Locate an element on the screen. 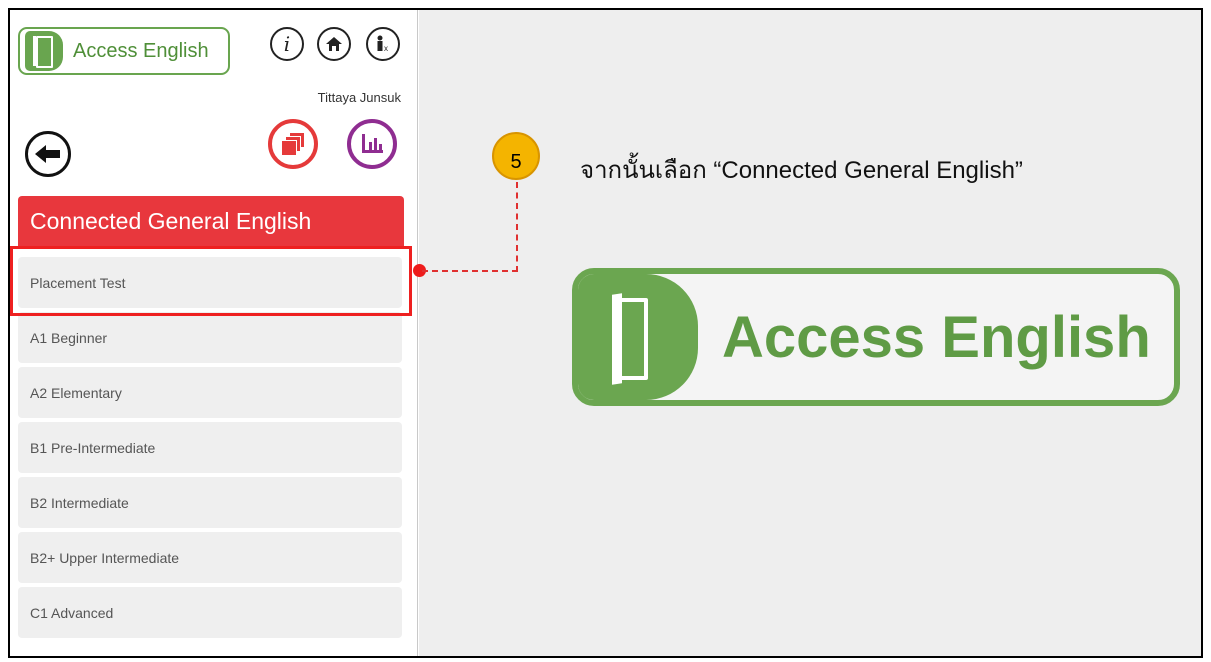 The image size is (1211, 662). user-name: Tittaya Junsuk is located at coordinates (359, 97).